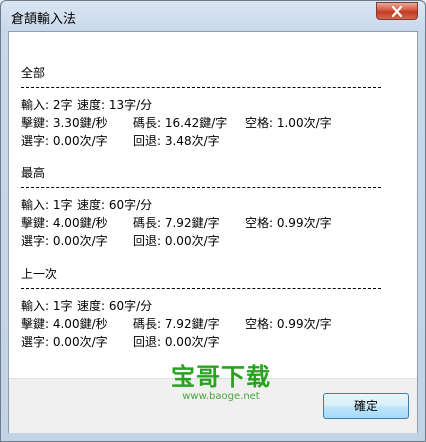 This screenshot has height=442, width=426. Describe the element at coordinates (213, 405) in the screenshot. I see `dialog-footer: 確定` at that location.